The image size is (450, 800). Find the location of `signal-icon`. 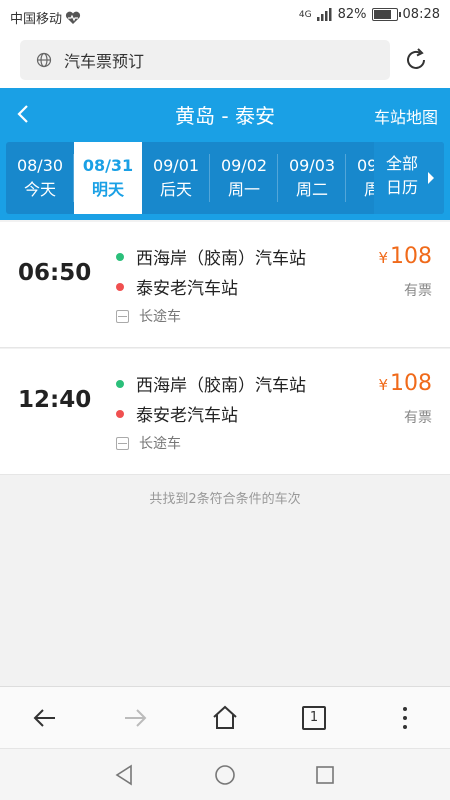

signal-icon is located at coordinates (324, 14).